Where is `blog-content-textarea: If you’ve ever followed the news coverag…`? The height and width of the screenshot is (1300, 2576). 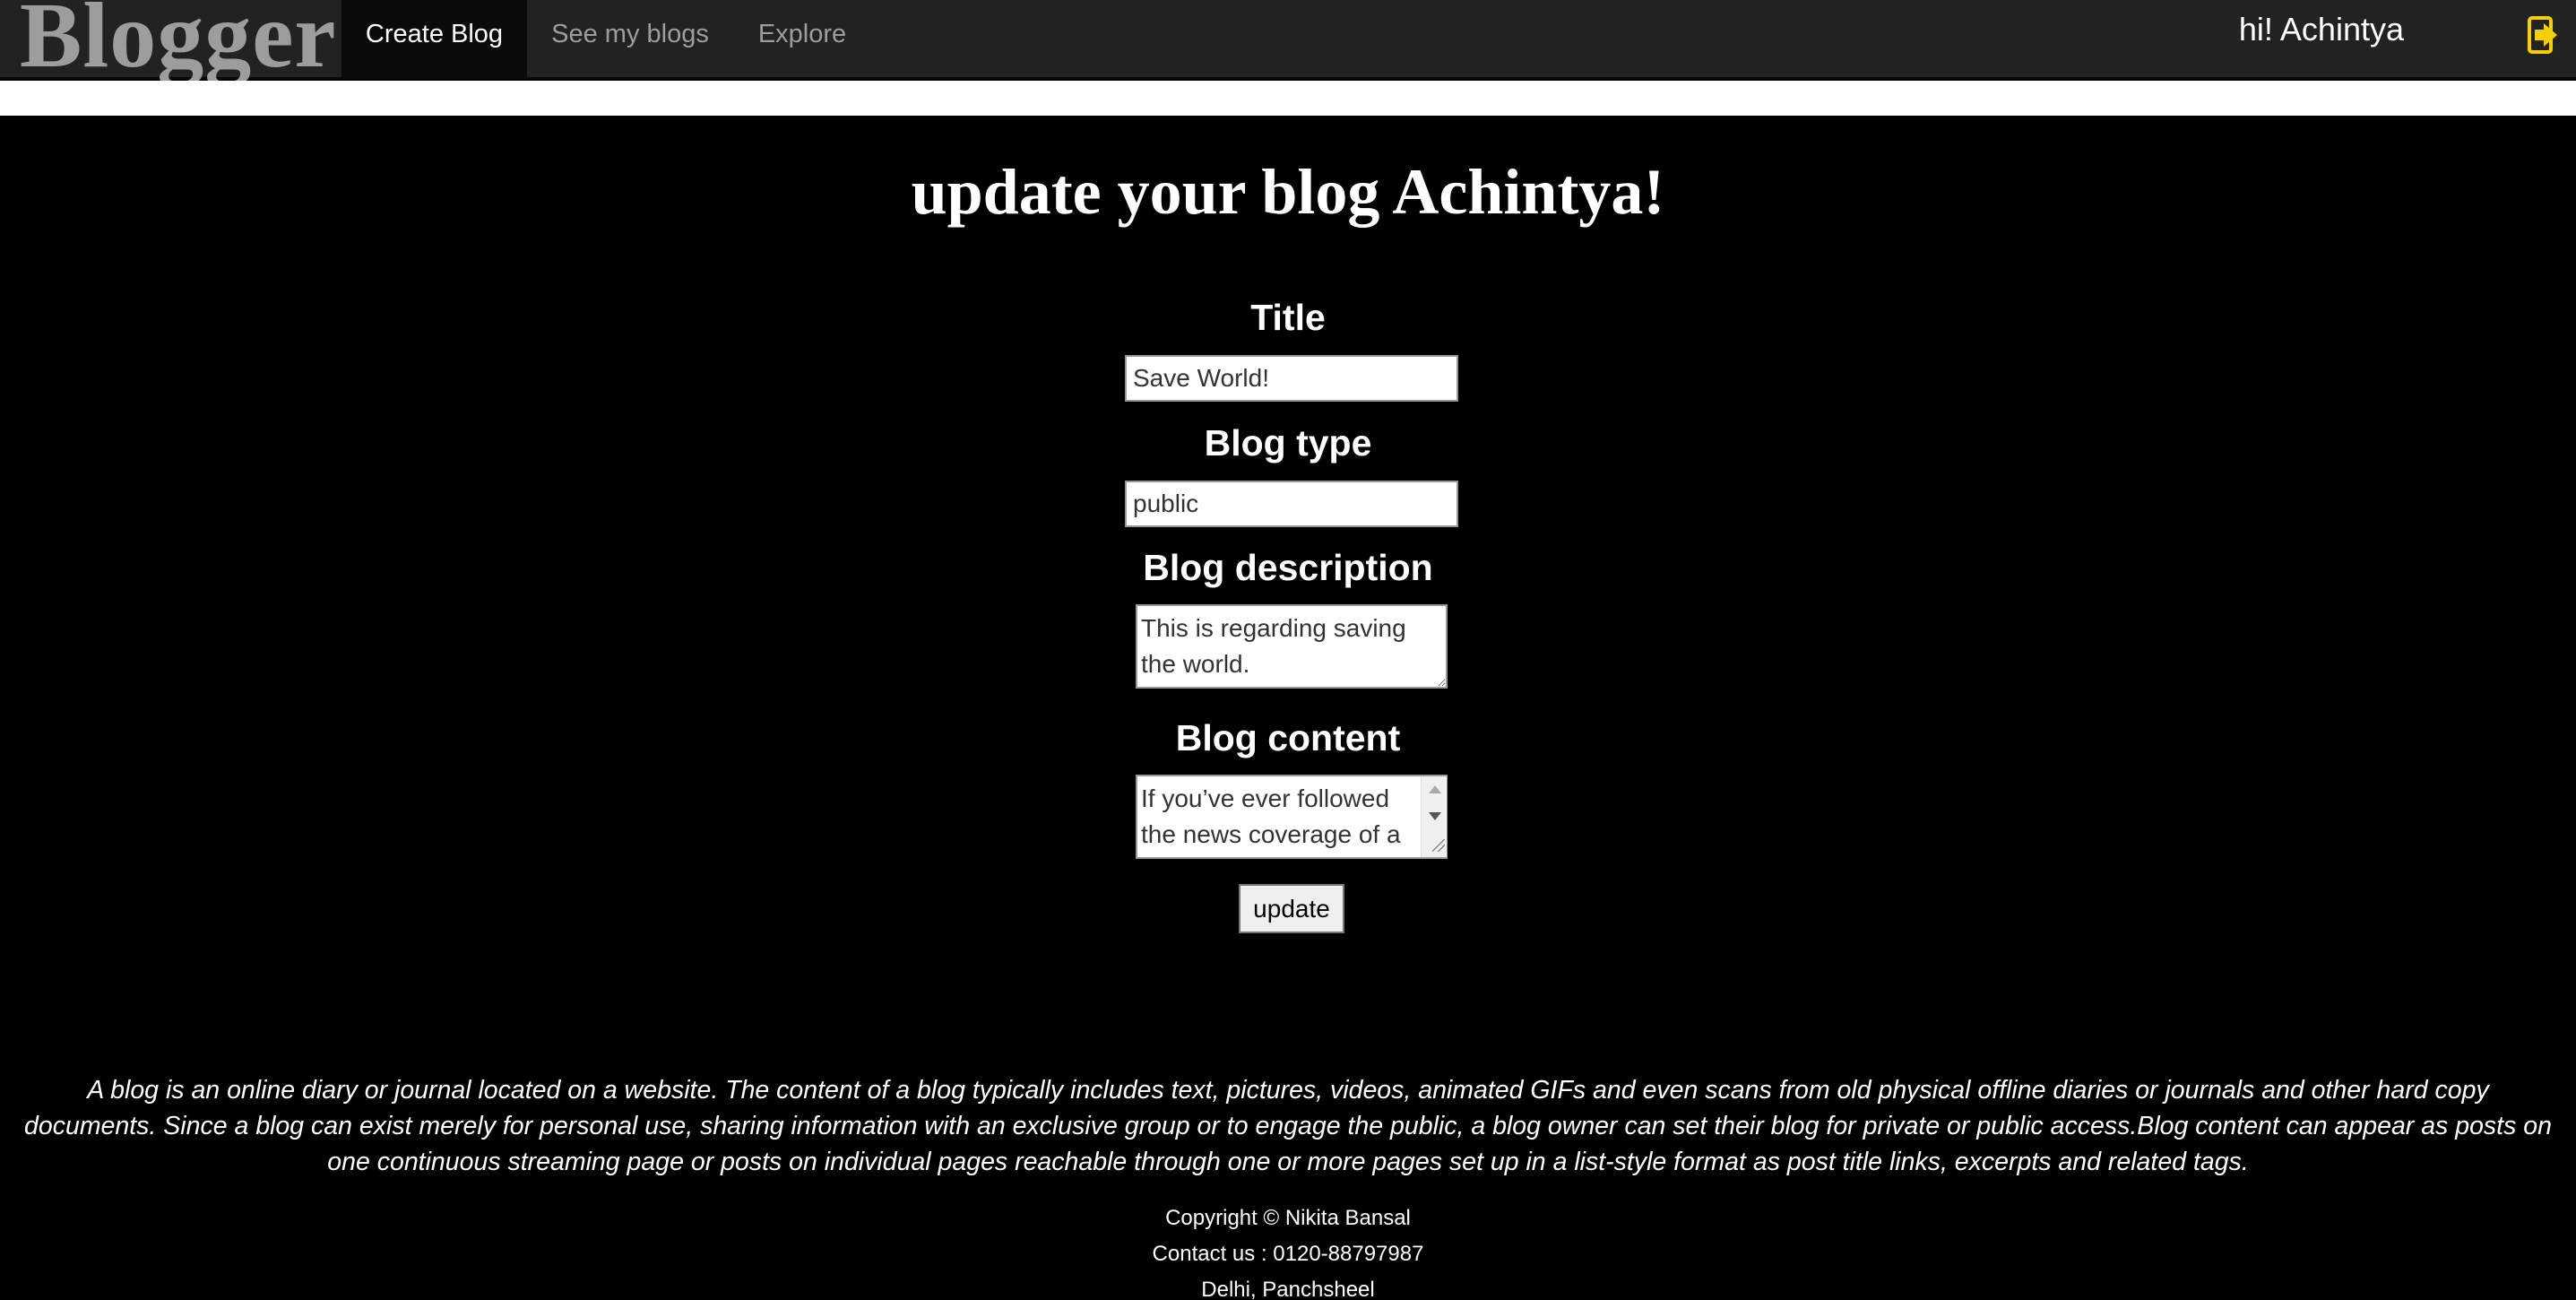 blog-content-textarea: If you’ve ever followed the news coverag… is located at coordinates (1292, 817).